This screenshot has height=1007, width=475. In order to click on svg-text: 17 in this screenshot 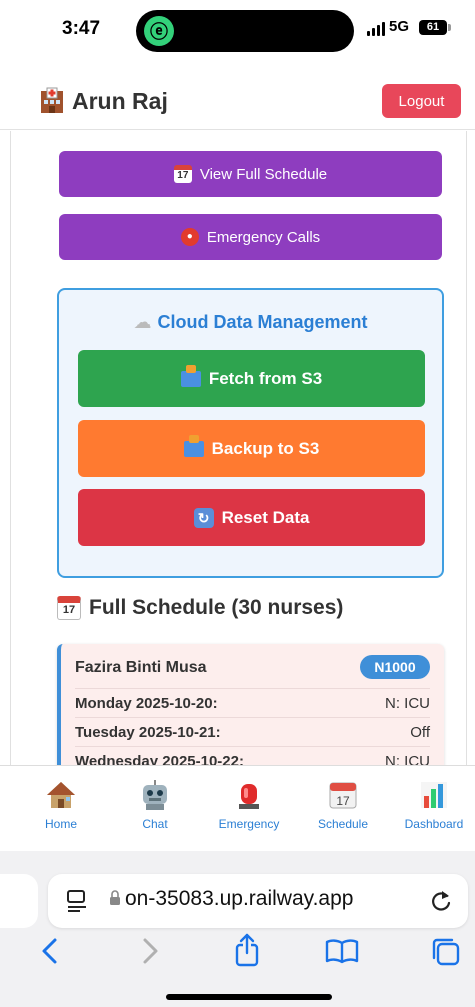, I will do `click(343, 801)`.